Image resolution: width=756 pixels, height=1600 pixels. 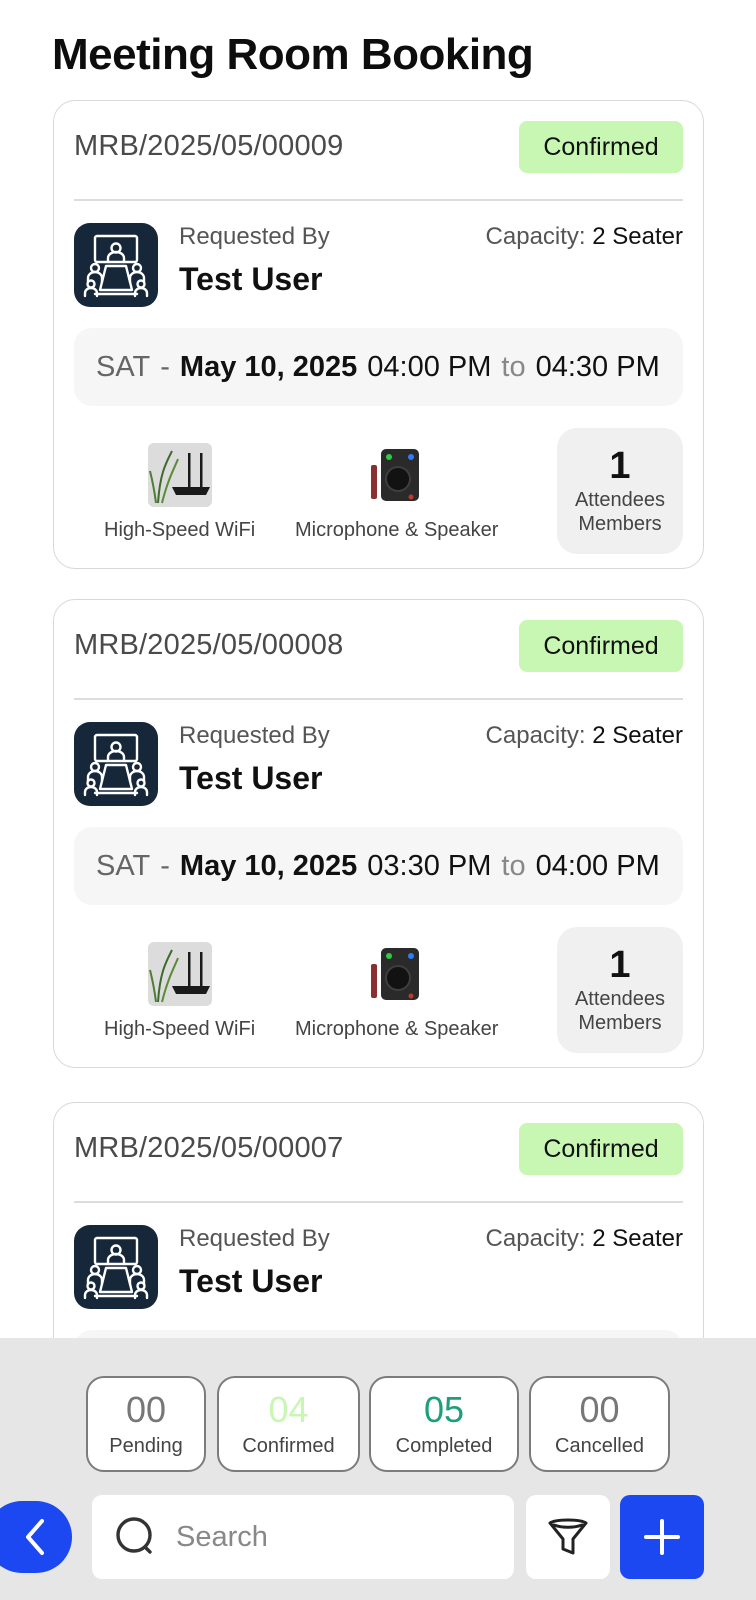 I want to click on booking-id: MRB/2025/05/00009, so click(x=209, y=146).